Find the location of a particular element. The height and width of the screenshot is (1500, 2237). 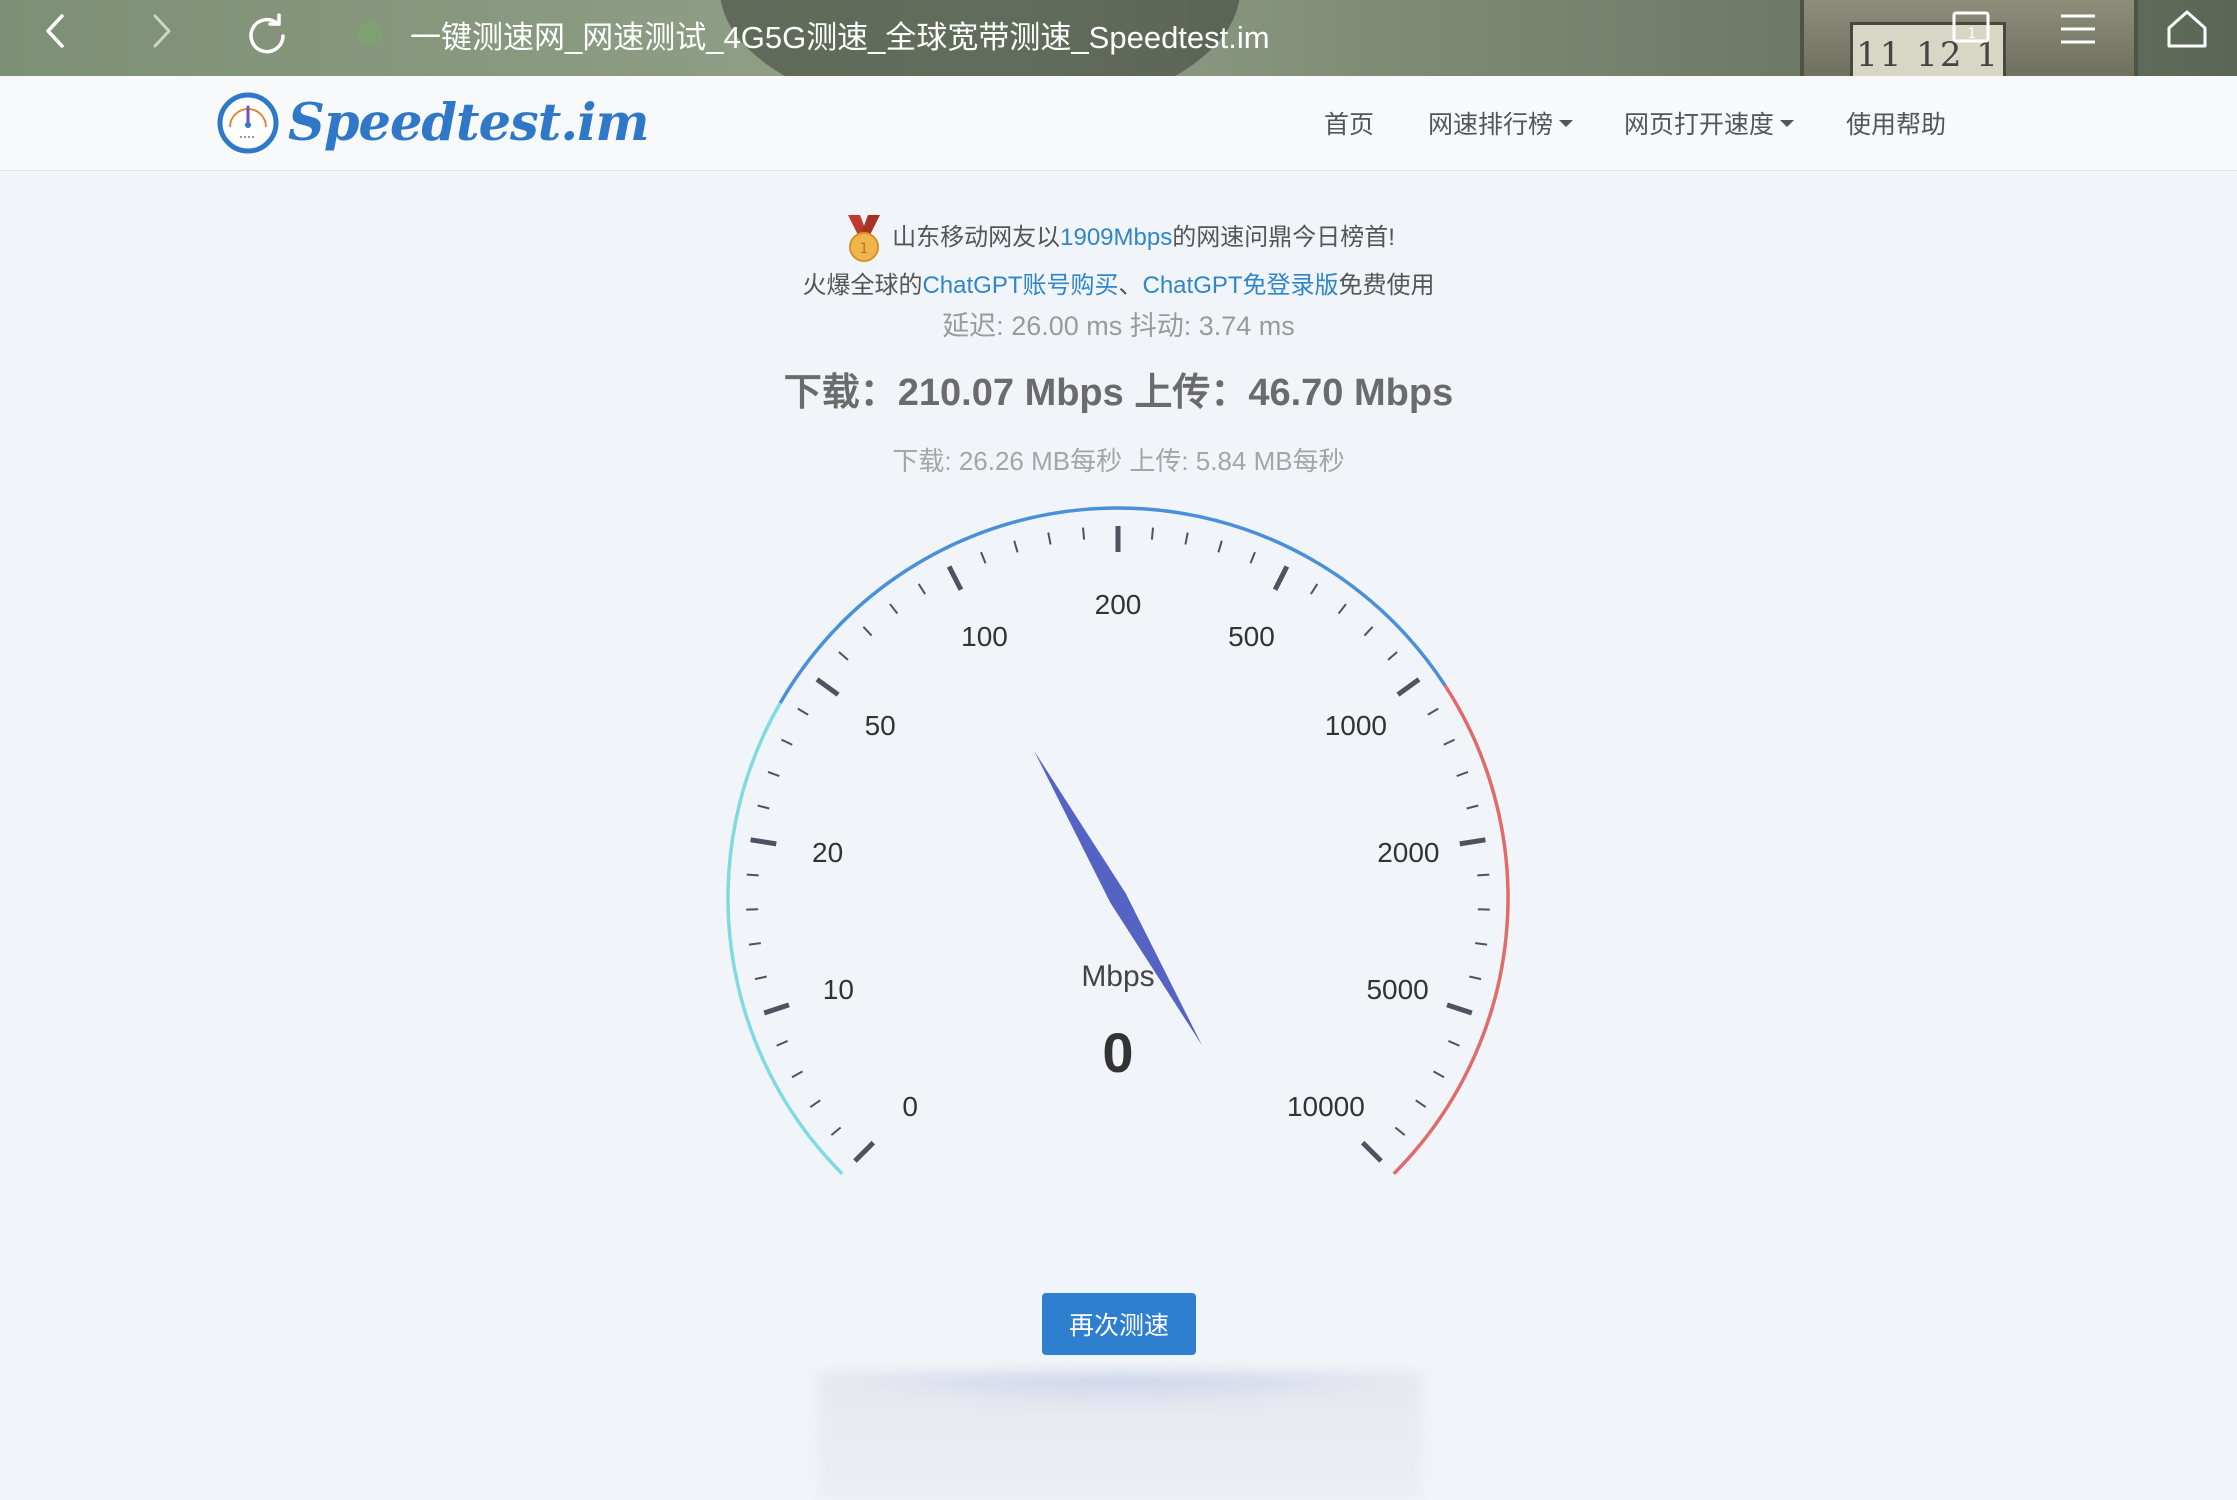

gauge-arc-high is located at coordinates (1451, 930).